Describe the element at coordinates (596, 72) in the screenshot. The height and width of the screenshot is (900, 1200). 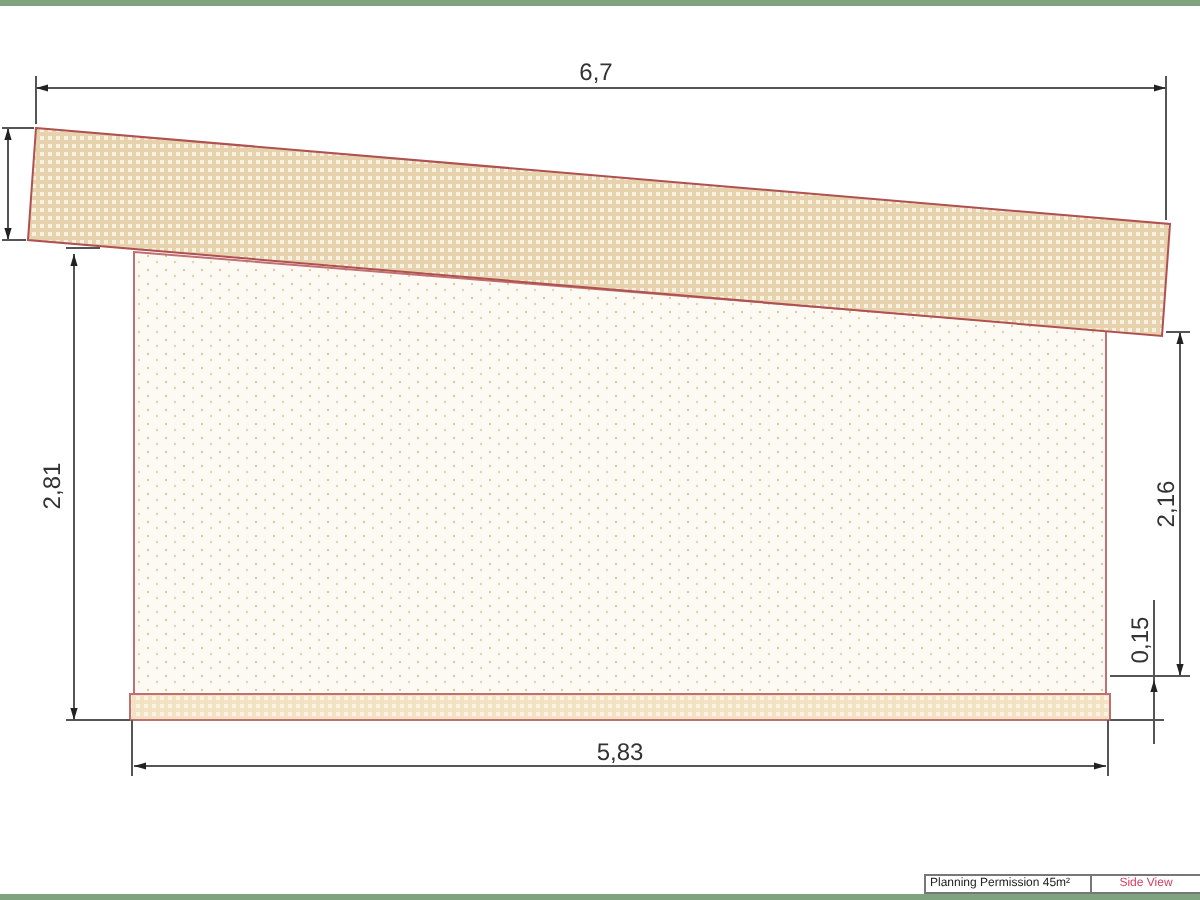
I see `dimension-label: 6,7` at that location.